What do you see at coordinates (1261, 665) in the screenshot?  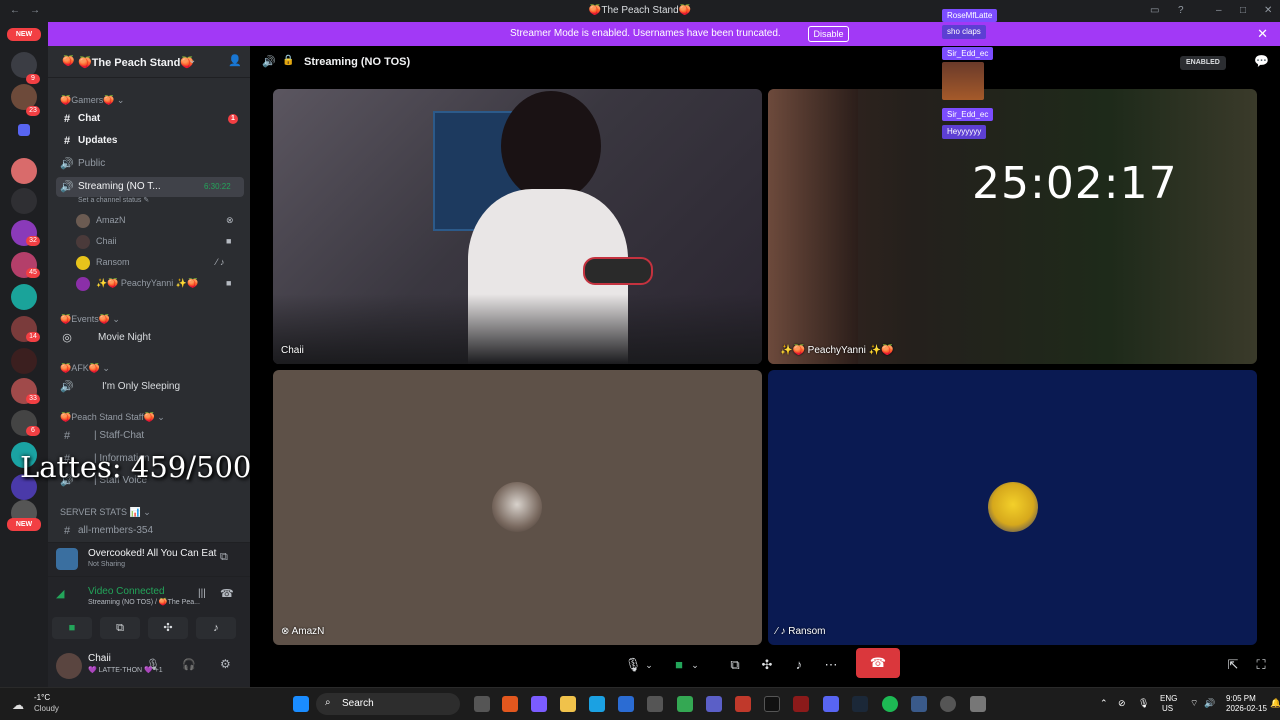 I see `fullscreen-icon: ⛶` at bounding box center [1261, 665].